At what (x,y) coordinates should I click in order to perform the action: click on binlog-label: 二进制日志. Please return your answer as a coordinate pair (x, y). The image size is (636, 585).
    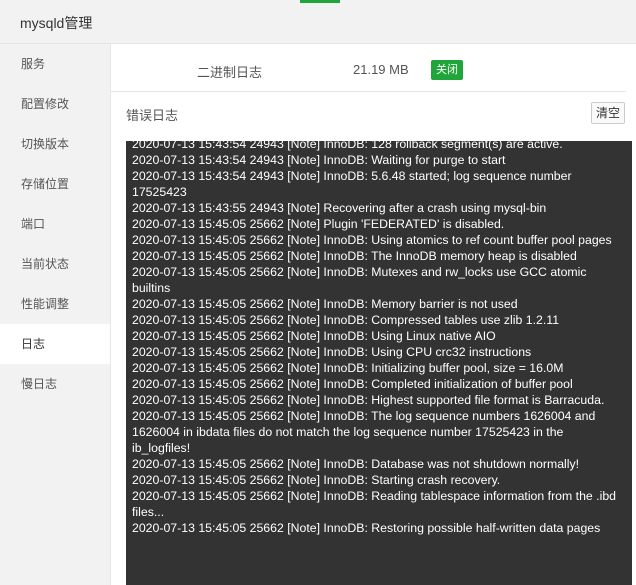
    Looking at the image, I should click on (230, 72).